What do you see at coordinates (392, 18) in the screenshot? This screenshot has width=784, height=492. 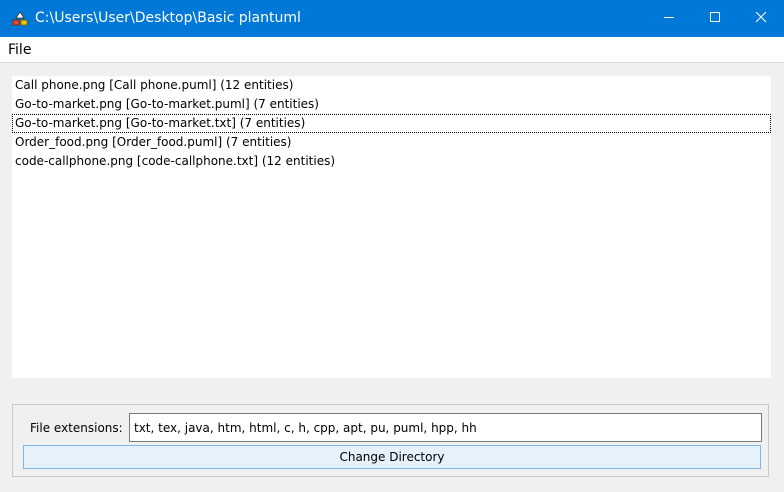 I see `title-bar: C:\Users\User\Desktop\Basic plantuml` at bounding box center [392, 18].